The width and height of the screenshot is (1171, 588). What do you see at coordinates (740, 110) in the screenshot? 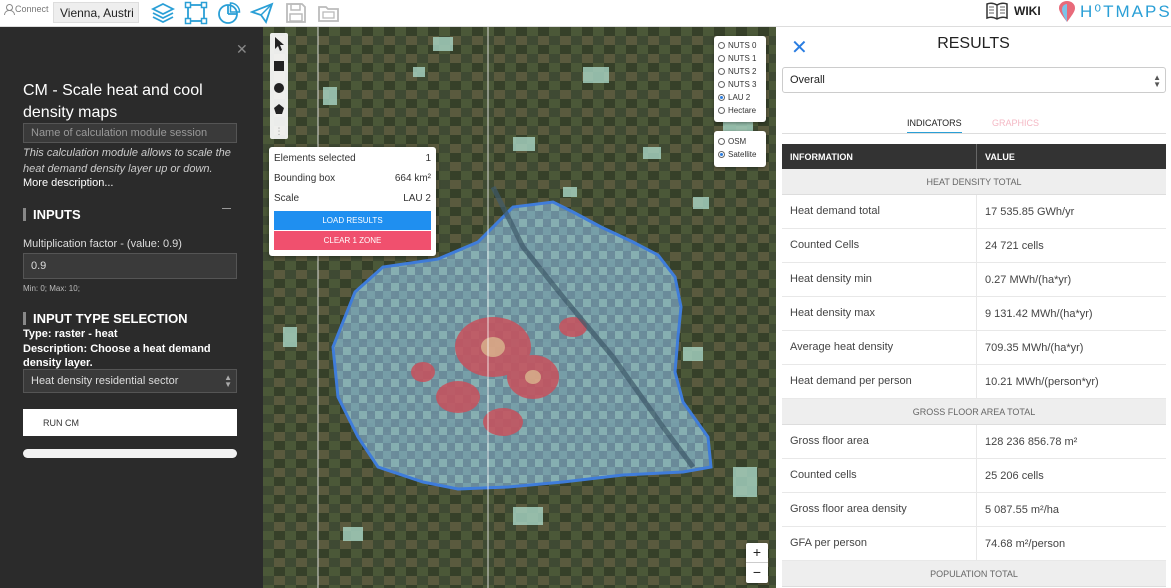
I see `nuts-option: Hectare` at bounding box center [740, 110].